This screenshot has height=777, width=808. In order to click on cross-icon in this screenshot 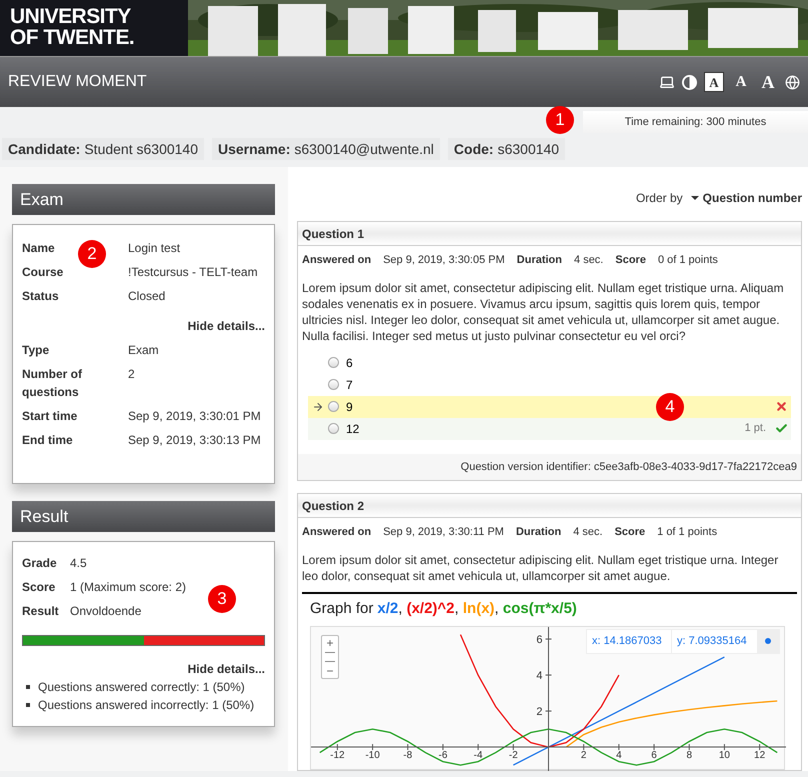, I will do `click(781, 406)`.